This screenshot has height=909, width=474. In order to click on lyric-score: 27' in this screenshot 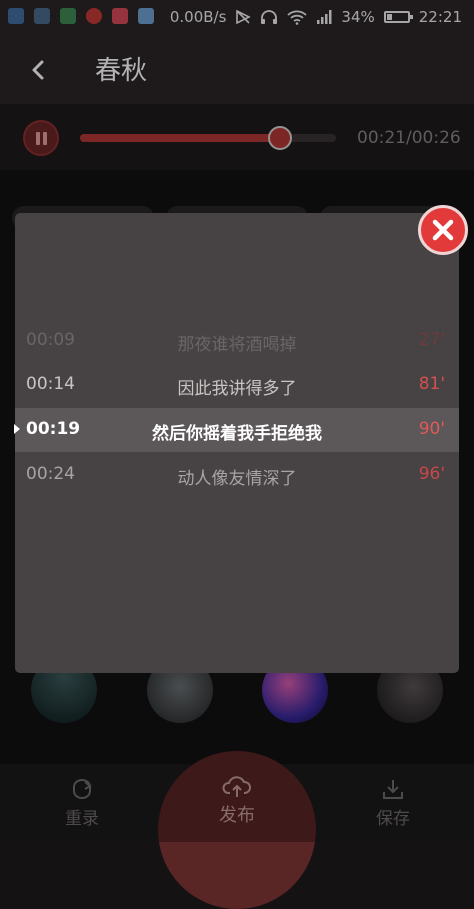, I will do `click(431, 340)`.